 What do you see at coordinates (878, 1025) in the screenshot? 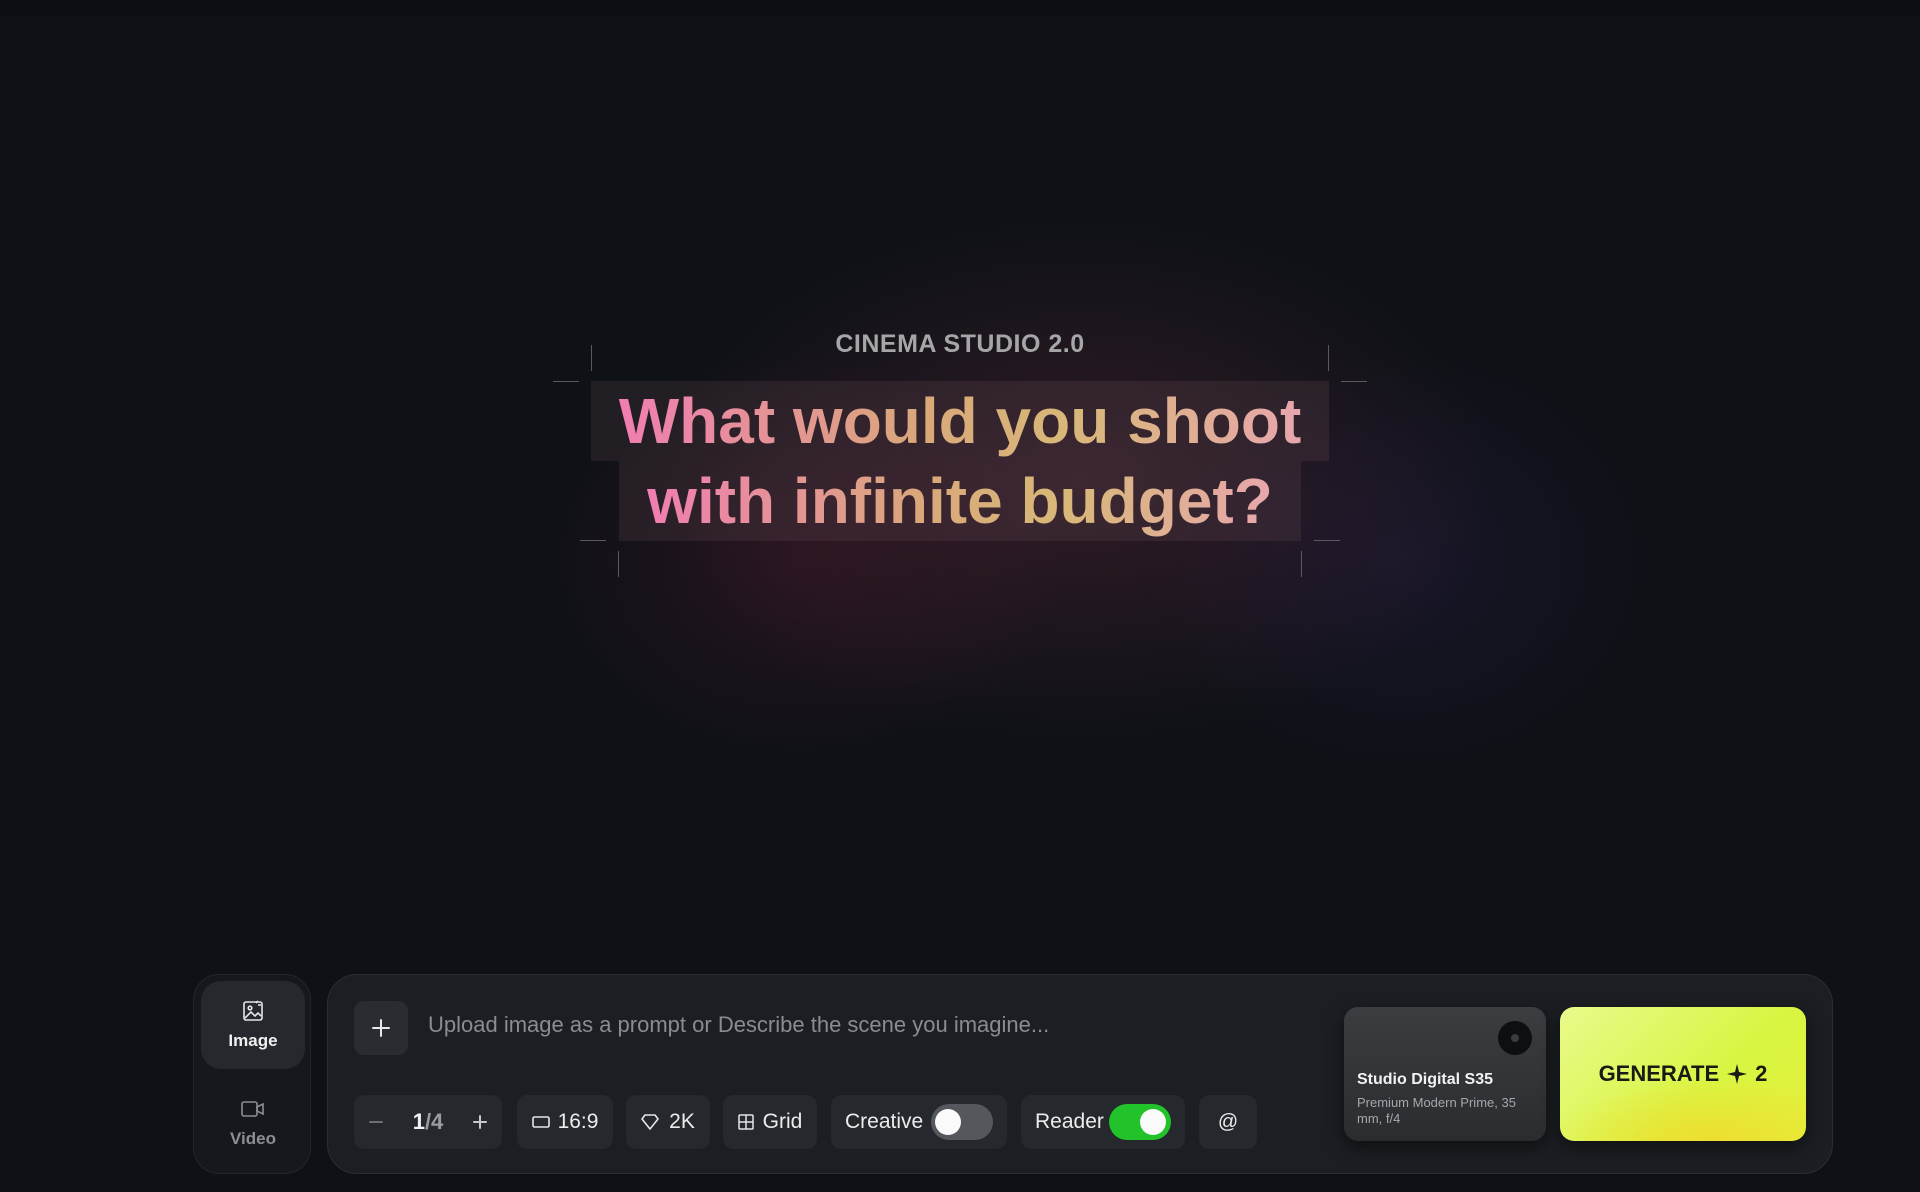
I see `prompt-input` at bounding box center [878, 1025].